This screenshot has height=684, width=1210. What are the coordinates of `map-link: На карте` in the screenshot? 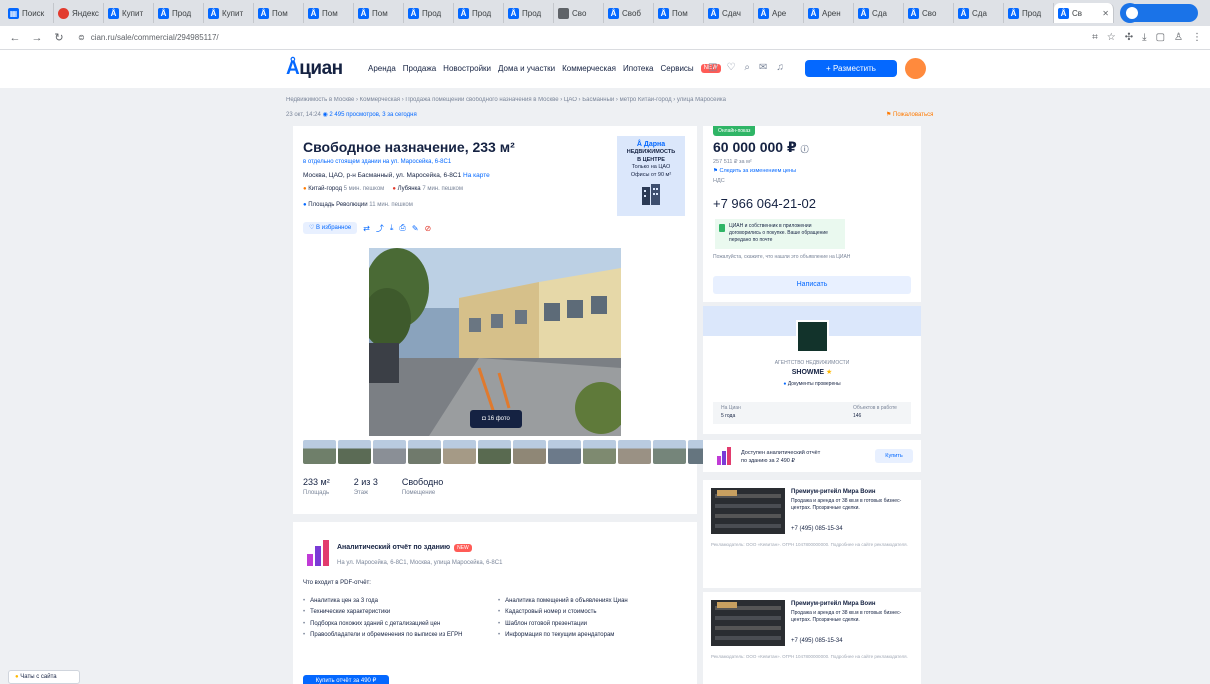 It's located at (476, 175).